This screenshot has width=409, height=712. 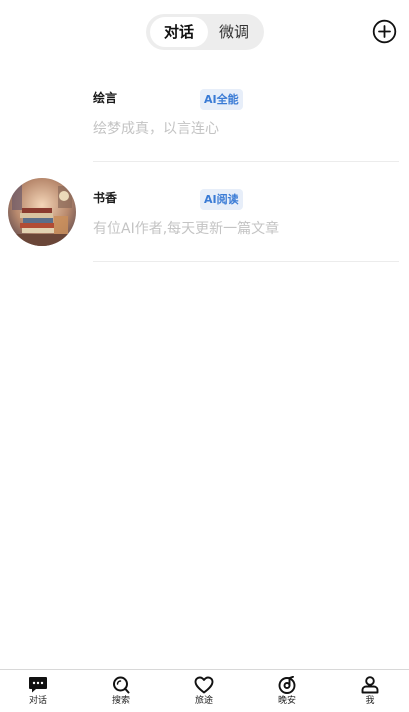 What do you see at coordinates (221, 199) in the screenshot?
I see `category-badge: AI阅读` at bounding box center [221, 199].